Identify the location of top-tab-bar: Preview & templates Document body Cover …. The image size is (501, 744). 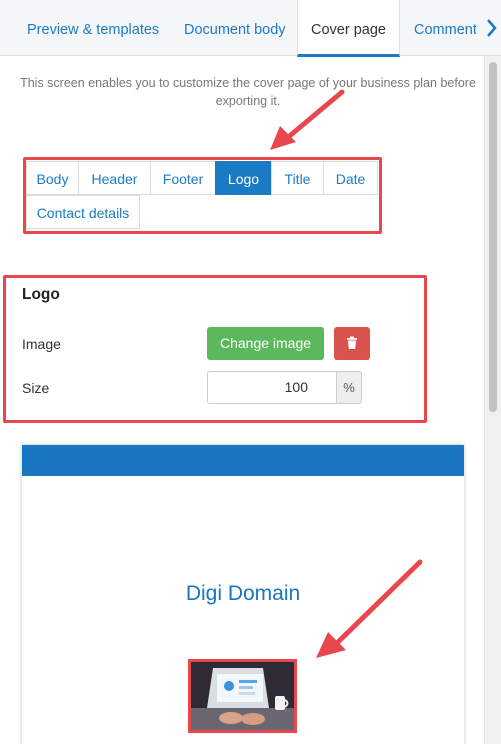
(250, 28).